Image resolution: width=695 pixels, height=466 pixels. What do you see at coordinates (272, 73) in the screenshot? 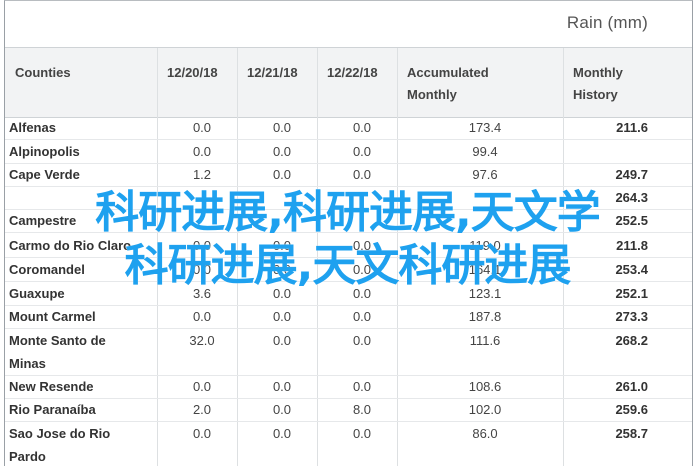
I see `header-date-2: 12/21/18` at bounding box center [272, 73].